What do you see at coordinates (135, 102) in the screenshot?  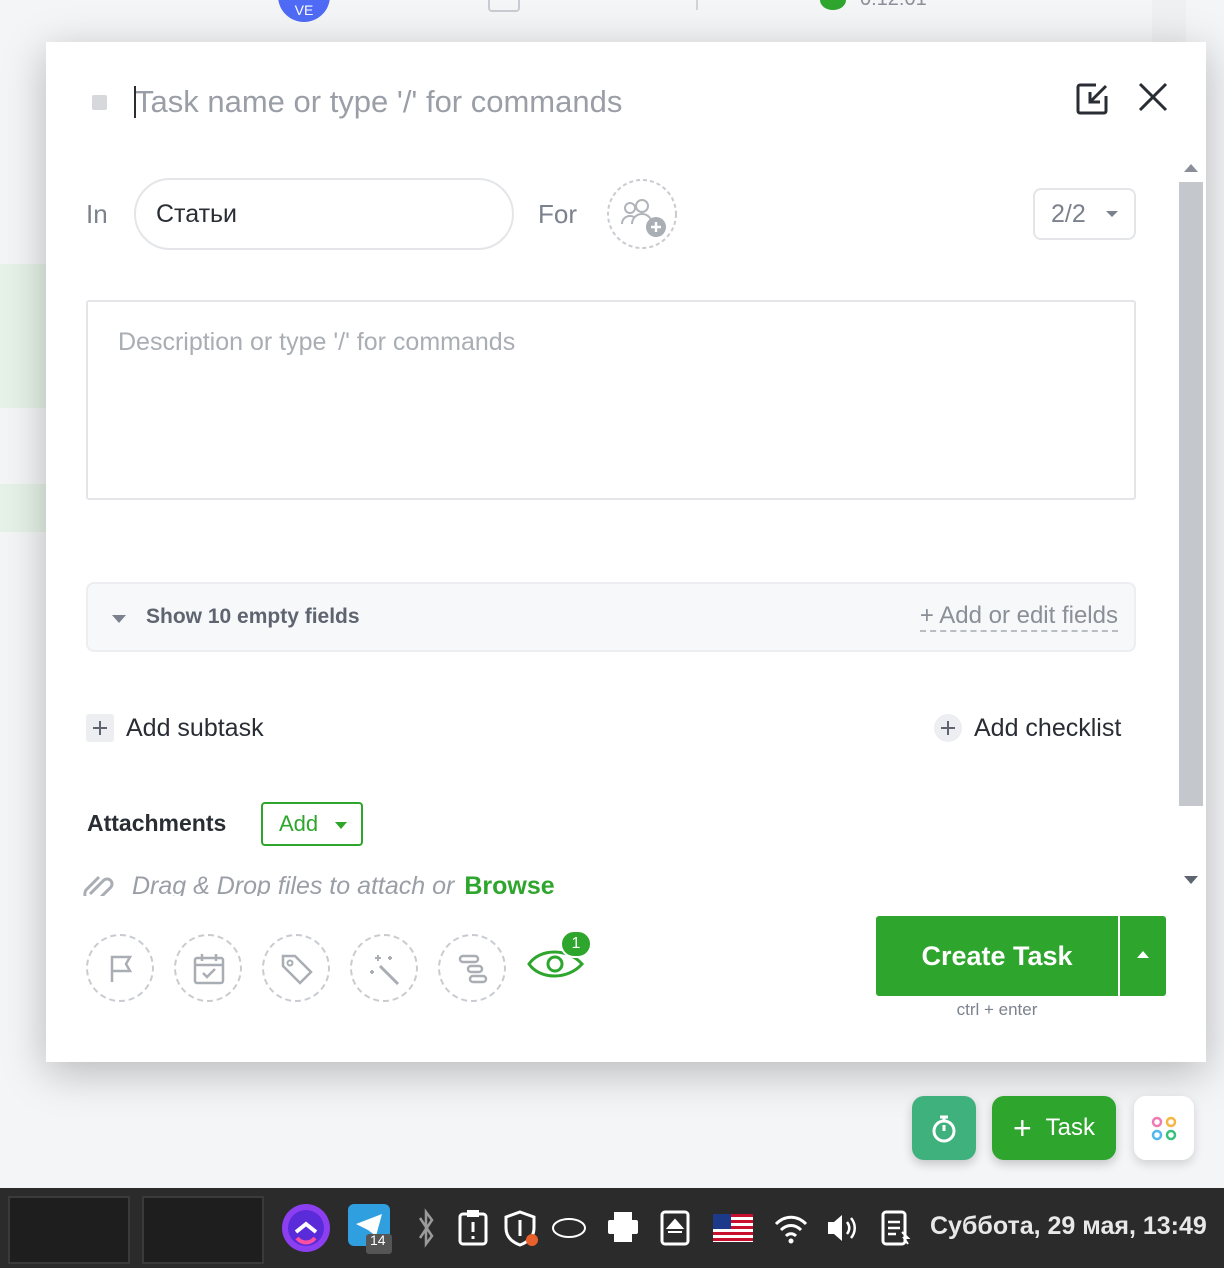 I see `text-cursor` at bounding box center [135, 102].